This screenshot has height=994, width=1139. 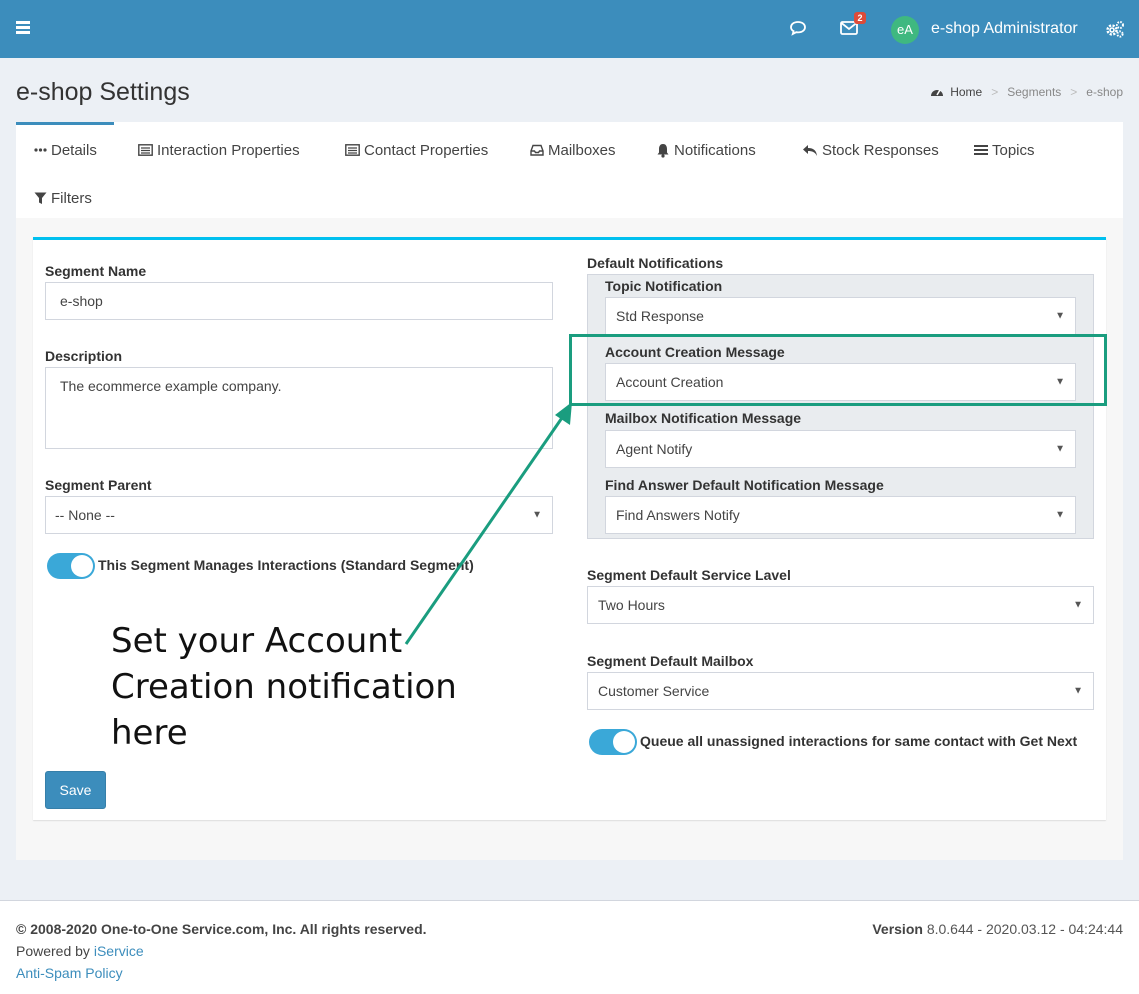 I want to click on default-mailbox-select: Customer Service ▼, so click(x=840, y=691).